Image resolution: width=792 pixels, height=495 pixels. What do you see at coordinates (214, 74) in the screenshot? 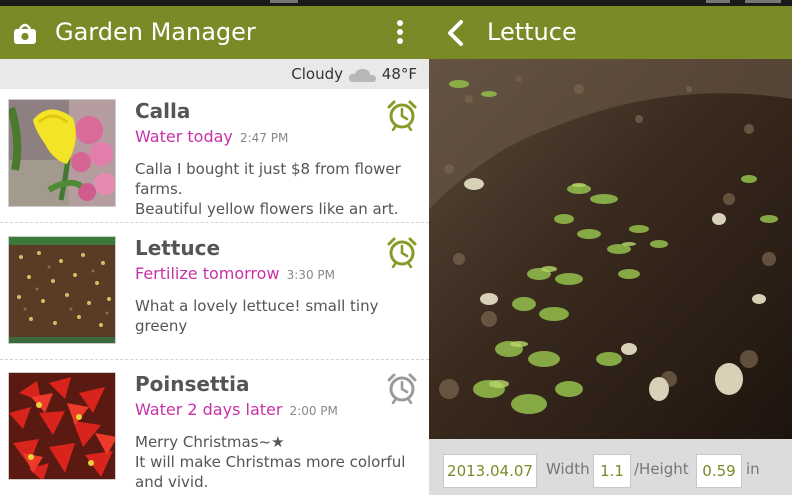
I see `weather-bar: Cloudy 48°F` at bounding box center [214, 74].